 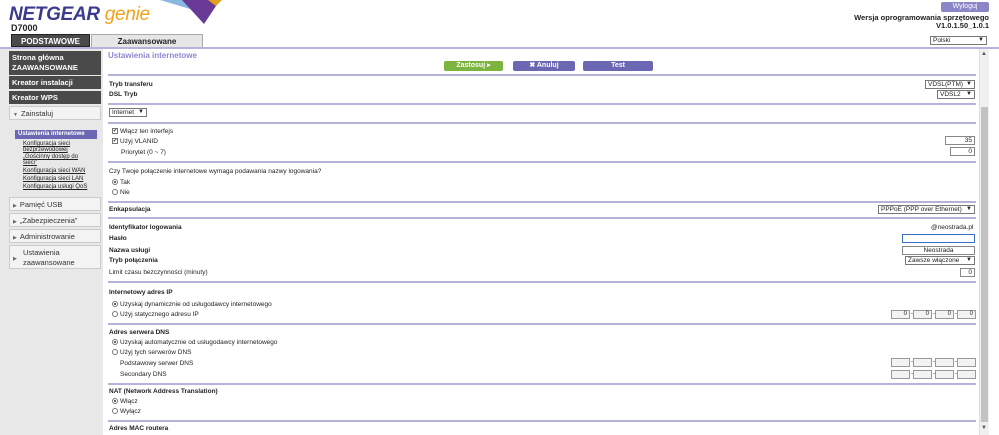 I want to click on password-label: Hasło, so click(x=118, y=238).